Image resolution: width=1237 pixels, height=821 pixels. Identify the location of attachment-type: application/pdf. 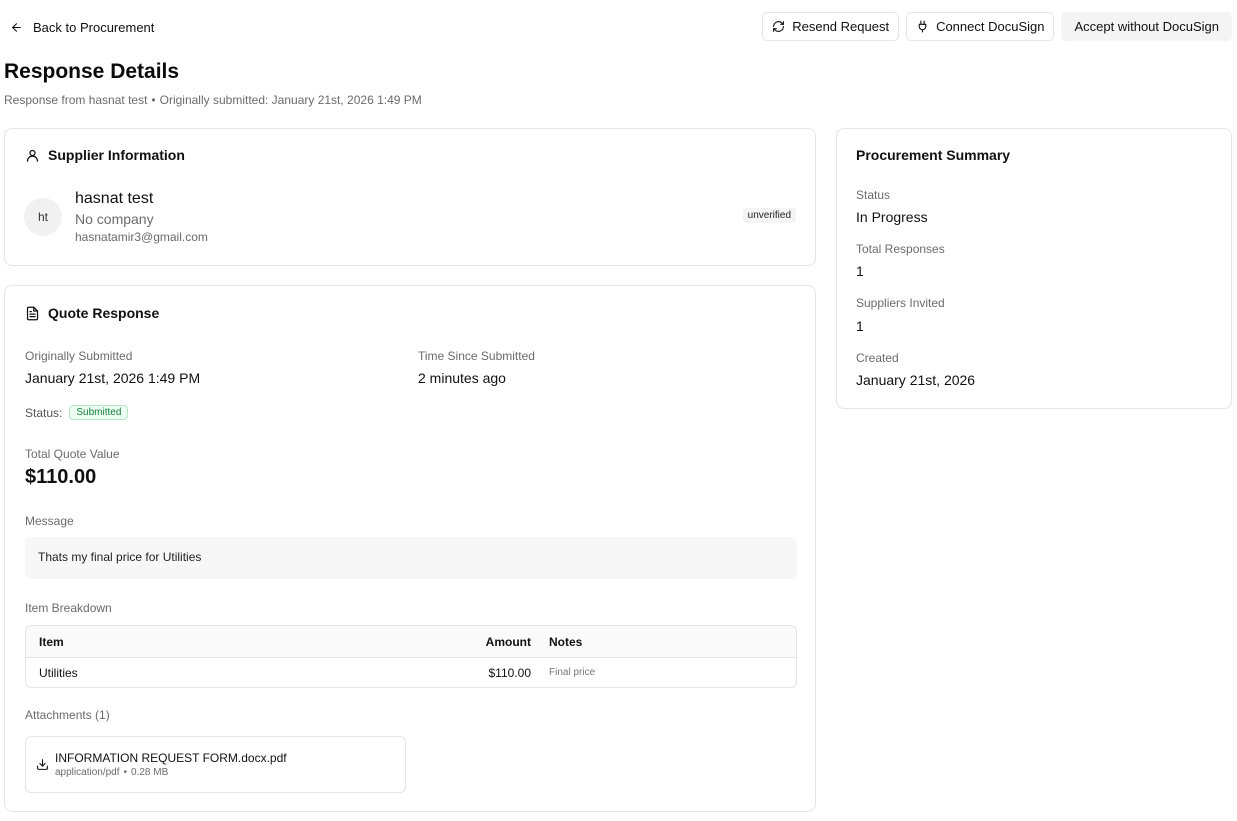
(87, 772).